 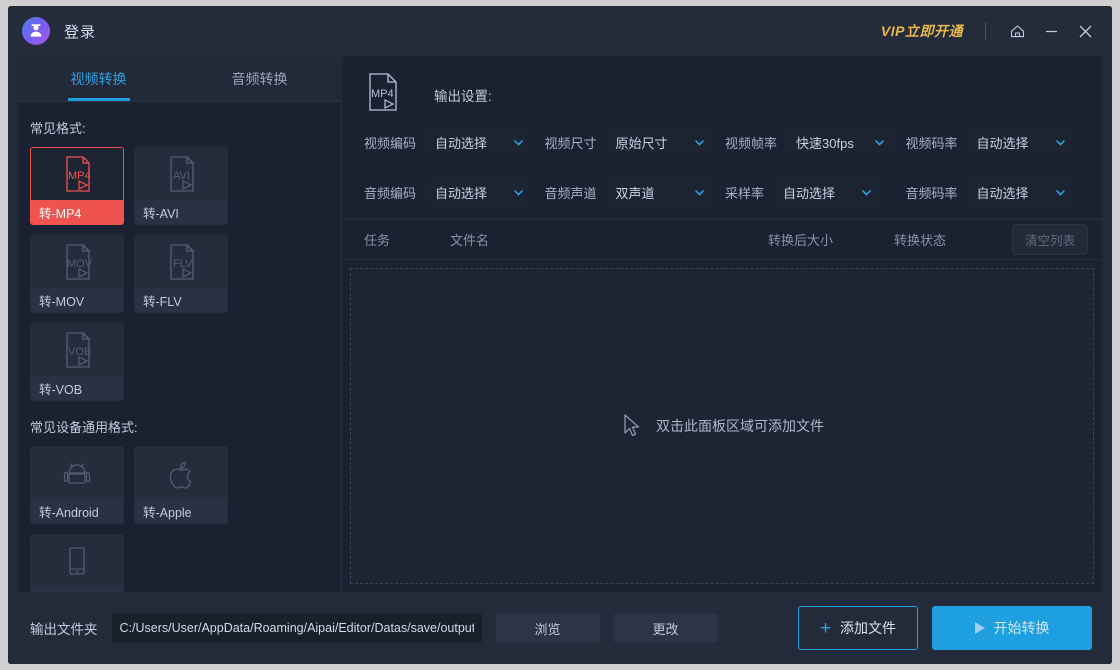 I want to click on video-framerate-select: 快速30fps, so click(x=840, y=142).